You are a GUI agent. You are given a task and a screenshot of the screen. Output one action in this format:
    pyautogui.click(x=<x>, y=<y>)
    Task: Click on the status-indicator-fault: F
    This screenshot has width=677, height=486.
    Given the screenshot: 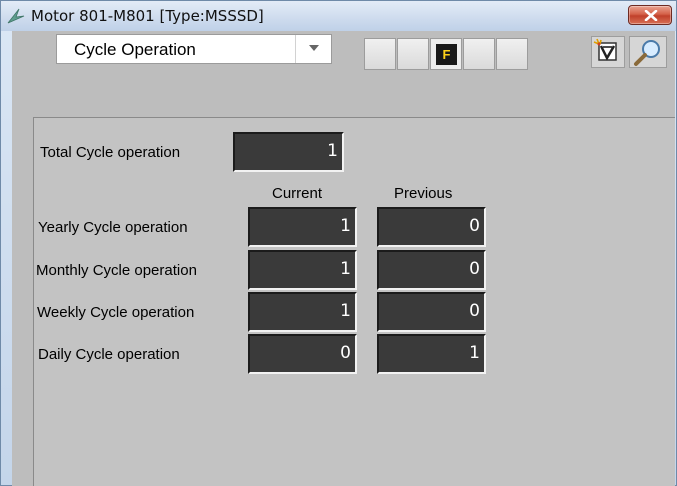 What is the action you would take?
    pyautogui.click(x=446, y=54)
    